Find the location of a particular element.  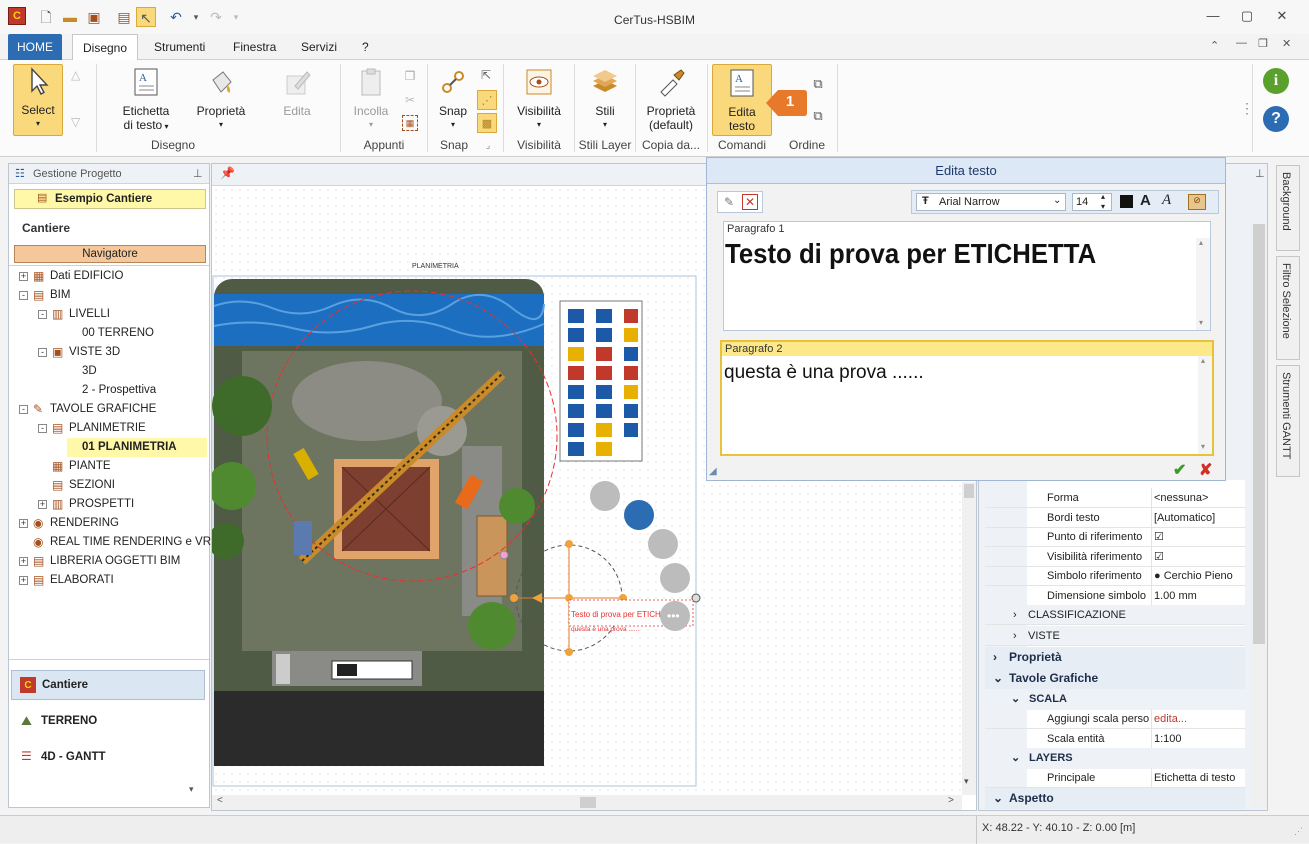

visibilita-button: Visibilità ▾ is located at coordinates (539, 99).